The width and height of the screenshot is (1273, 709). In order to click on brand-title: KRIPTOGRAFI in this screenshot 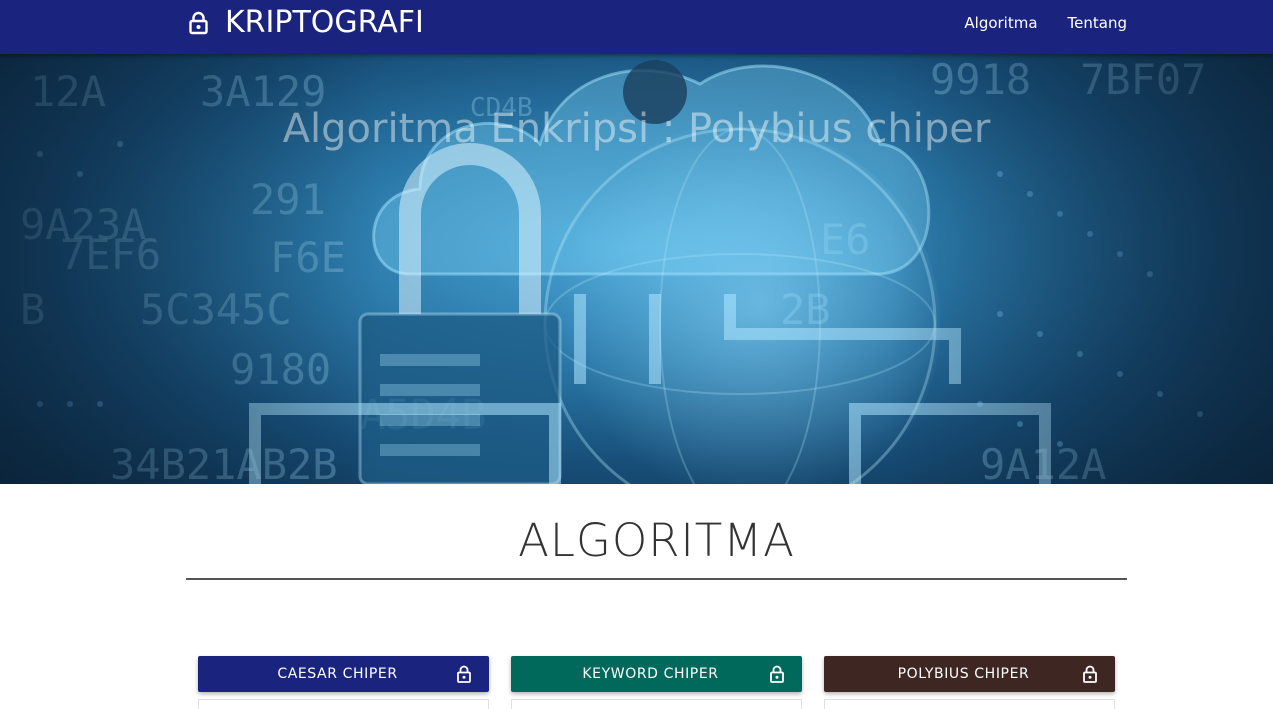, I will do `click(324, 22)`.